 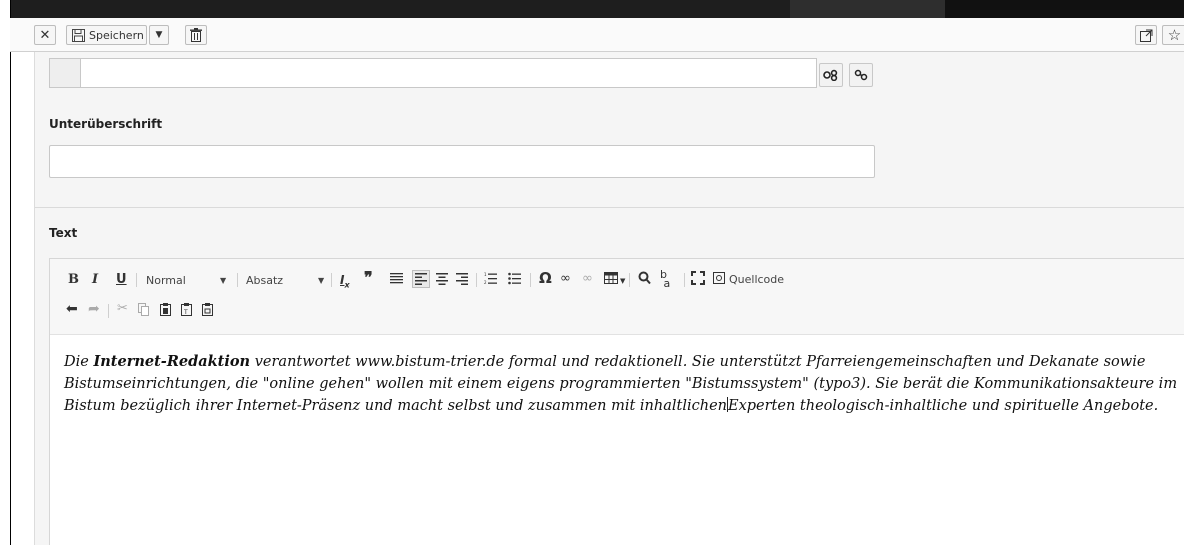 I want to click on save-options-dropdown: ▼, so click(x=159, y=35).